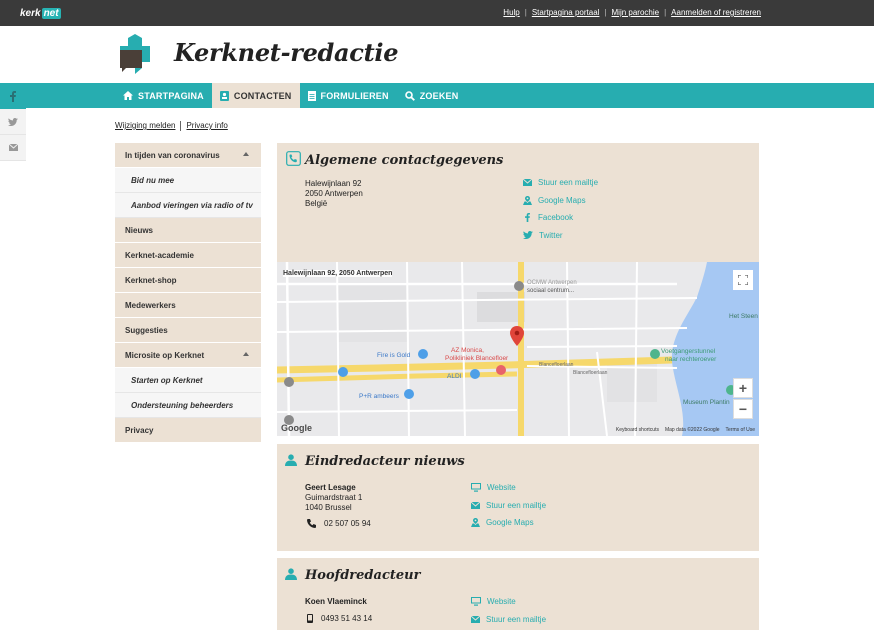 This screenshot has height=630, width=874. Describe the element at coordinates (636, 12) in the screenshot. I see `my-parish-link: Mijn parochie` at that location.